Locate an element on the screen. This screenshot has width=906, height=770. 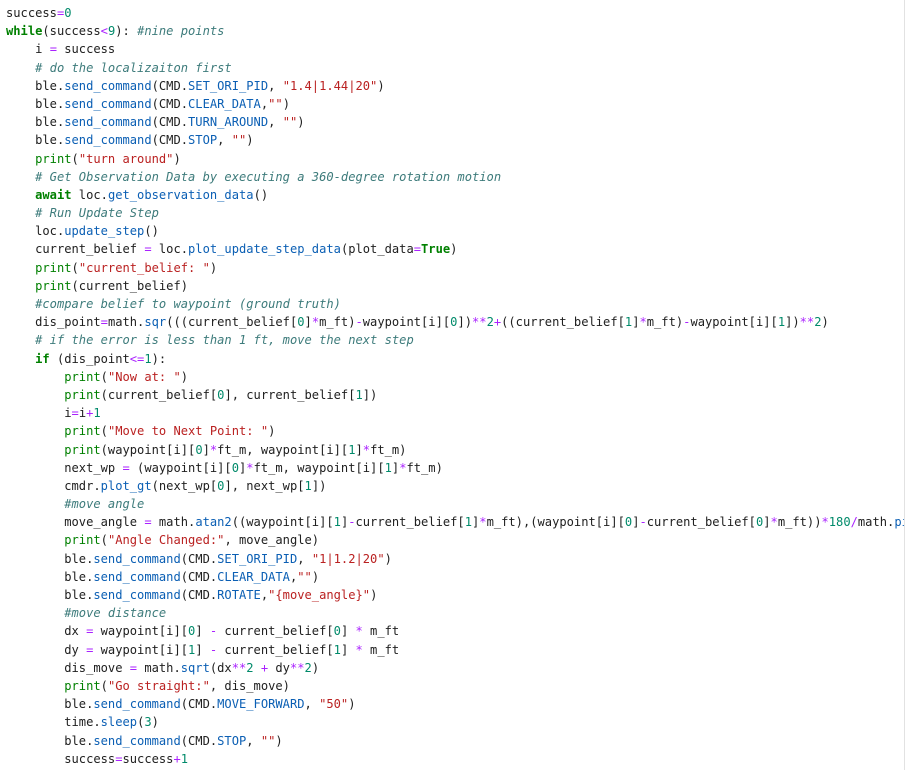
number-token: 0 is located at coordinates (301, 322).